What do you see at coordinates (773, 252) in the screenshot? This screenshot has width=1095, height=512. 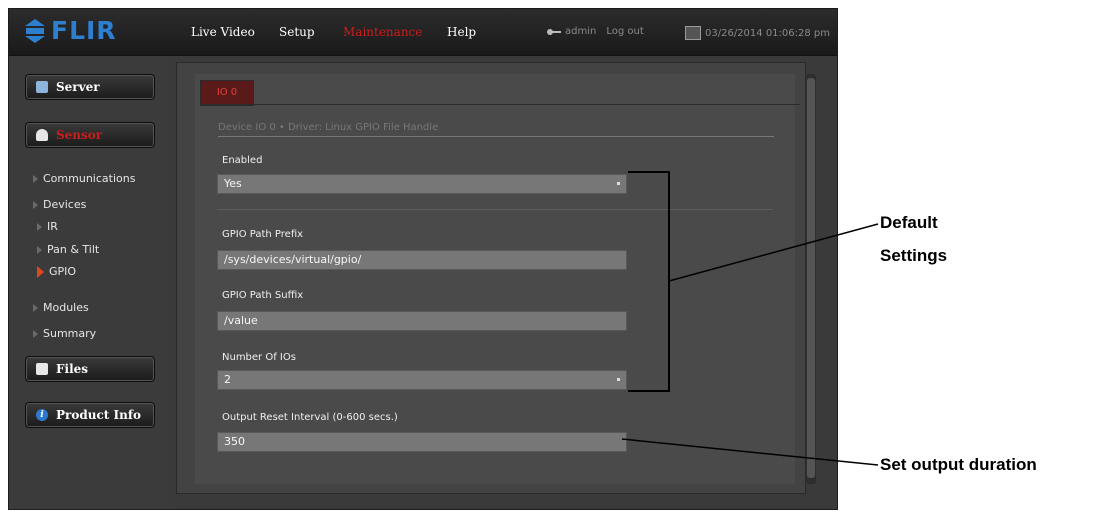 I see `default-settings-leader` at bounding box center [773, 252].